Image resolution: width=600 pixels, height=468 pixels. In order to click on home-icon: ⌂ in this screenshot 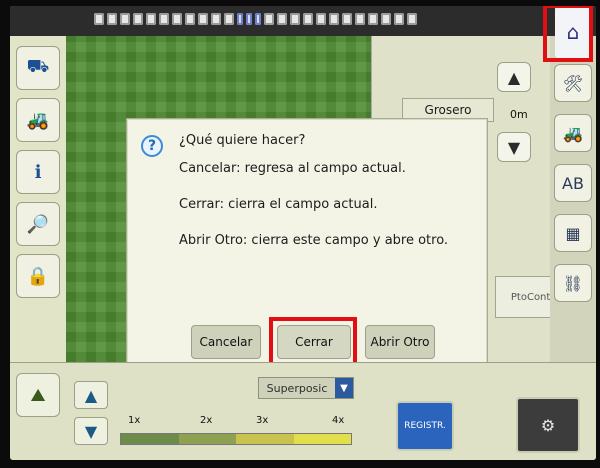, I will do `click(573, 32)`.